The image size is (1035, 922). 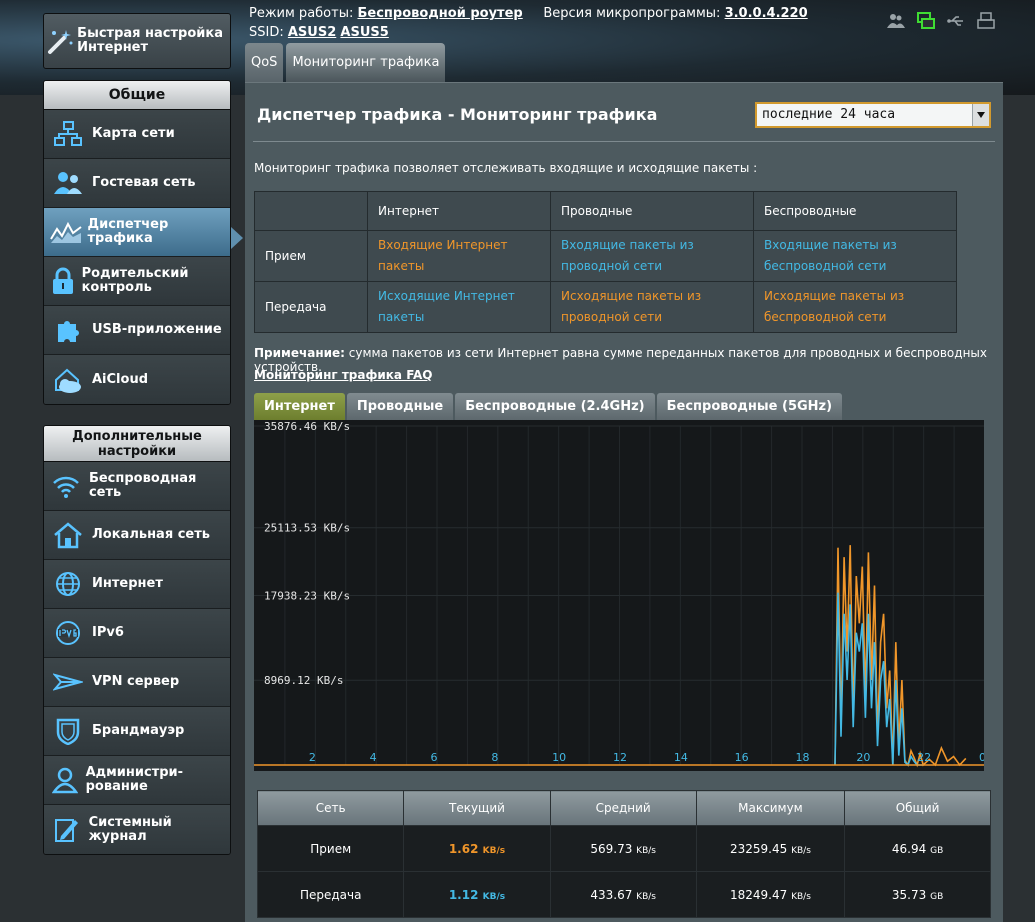 I want to click on firewall-shield-icon, so click(x=68, y=731).